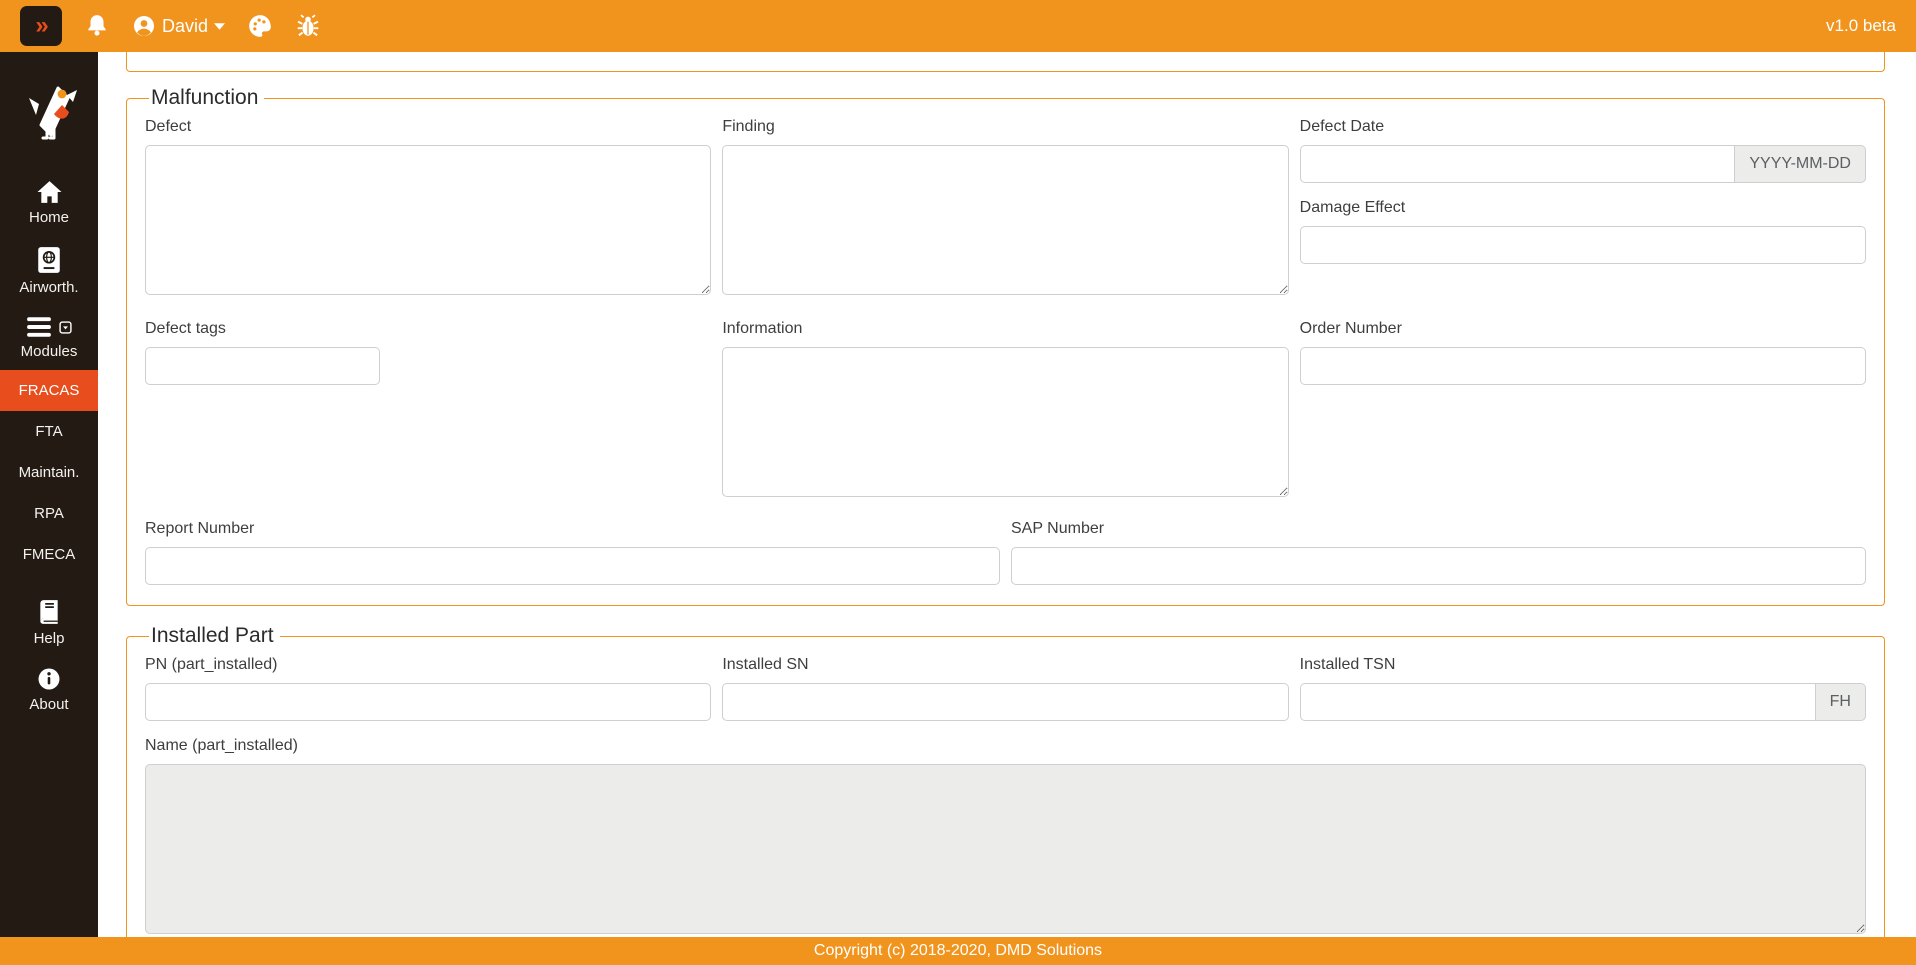 Image resolution: width=1916 pixels, height=965 pixels. I want to click on user-menu: David, so click(179, 26).